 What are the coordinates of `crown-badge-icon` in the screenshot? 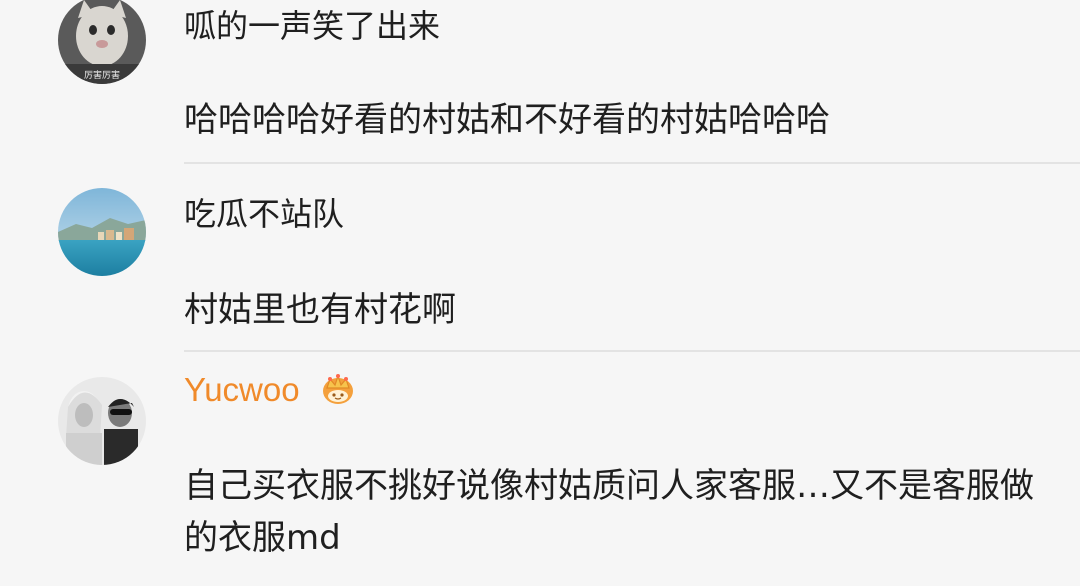 It's located at (338, 389).